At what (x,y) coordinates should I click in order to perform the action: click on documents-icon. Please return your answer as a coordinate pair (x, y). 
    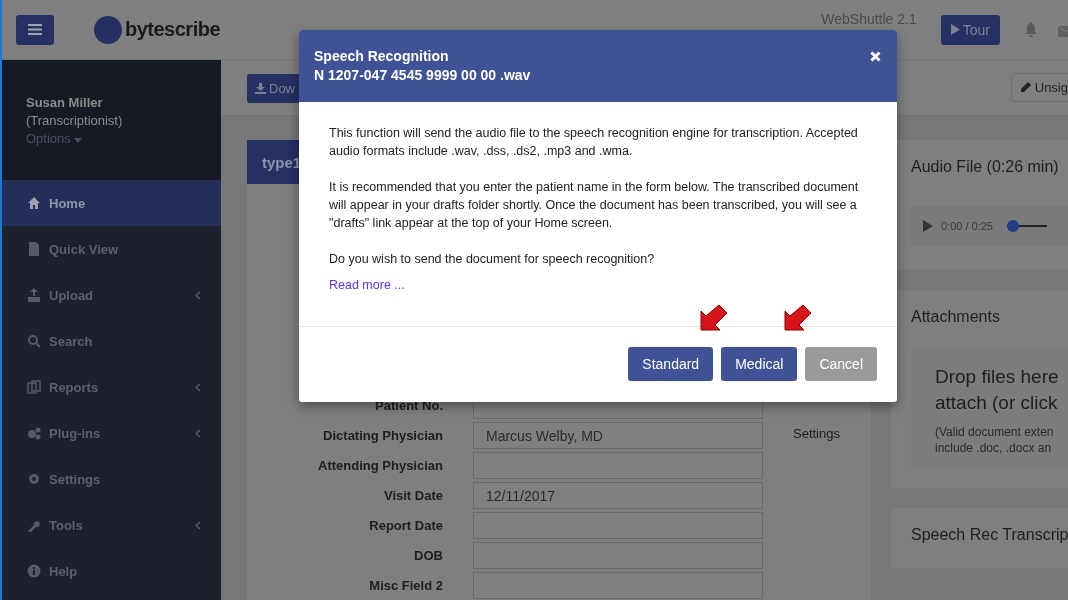
    Looking at the image, I should click on (34, 387).